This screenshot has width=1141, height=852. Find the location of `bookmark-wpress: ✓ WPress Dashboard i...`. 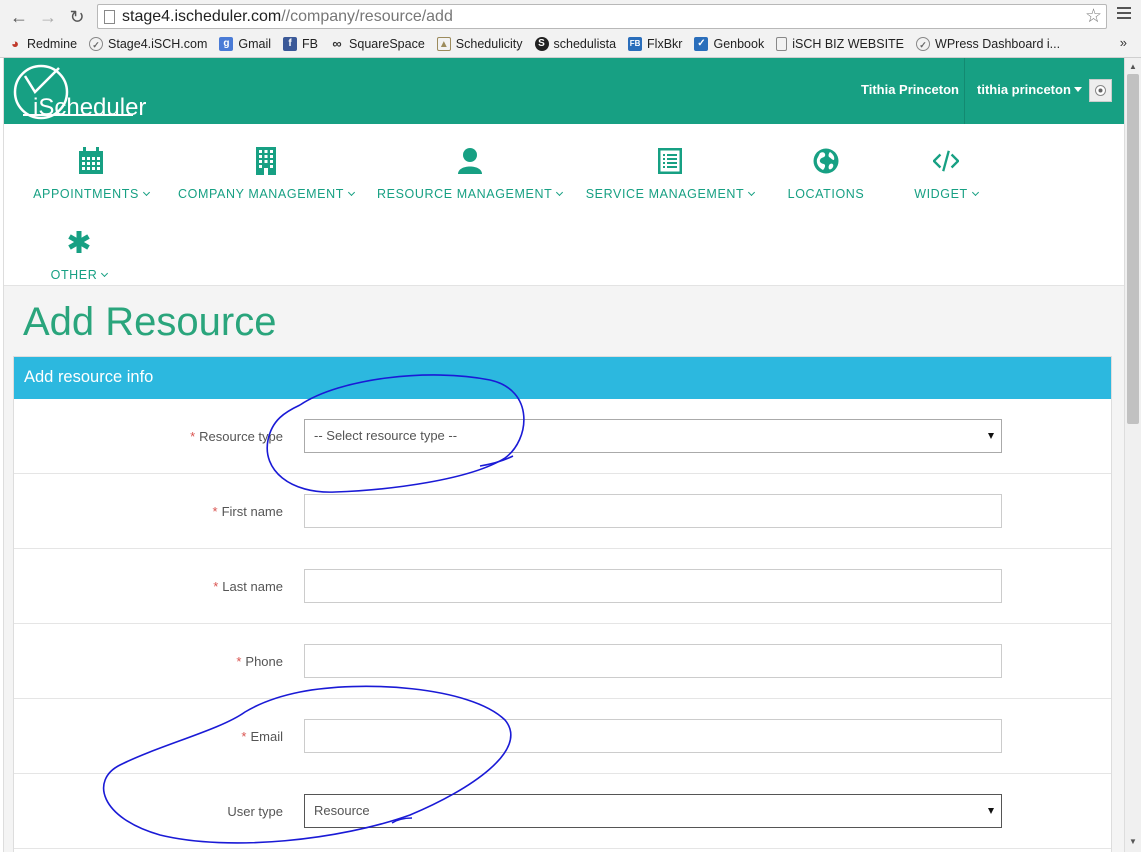

bookmark-wpress: ✓ WPress Dashboard i... is located at coordinates (988, 44).